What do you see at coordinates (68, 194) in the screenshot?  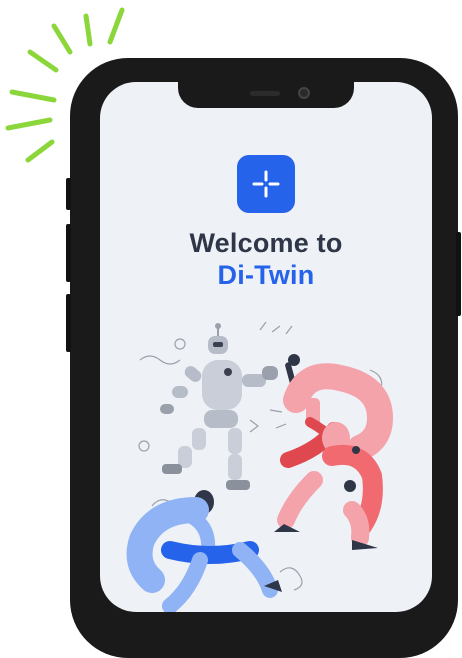 I see `mute-switch` at bounding box center [68, 194].